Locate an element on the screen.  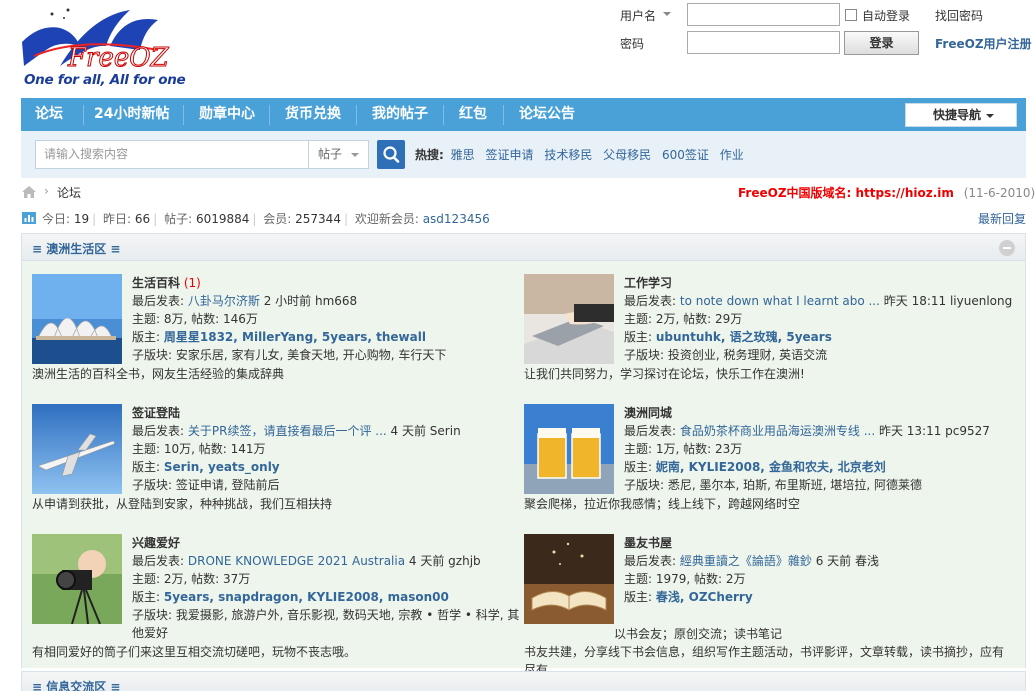
last-post-title: 經典重讀之《論語》雜鈔 is located at coordinates (746, 561).